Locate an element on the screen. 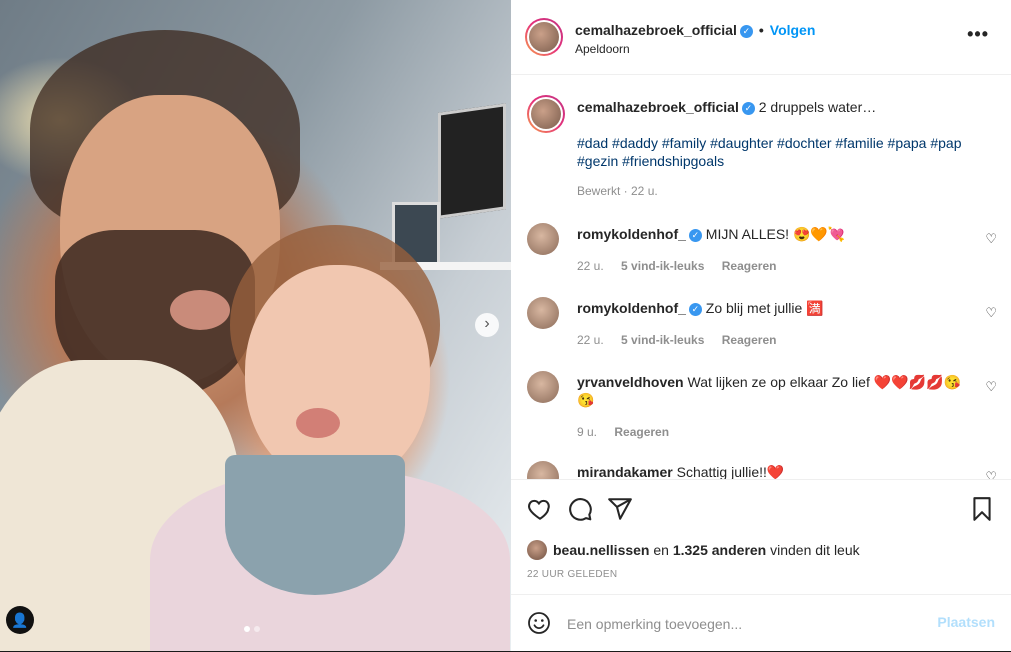  post-comment-button: Plaatsen is located at coordinates (966, 622).